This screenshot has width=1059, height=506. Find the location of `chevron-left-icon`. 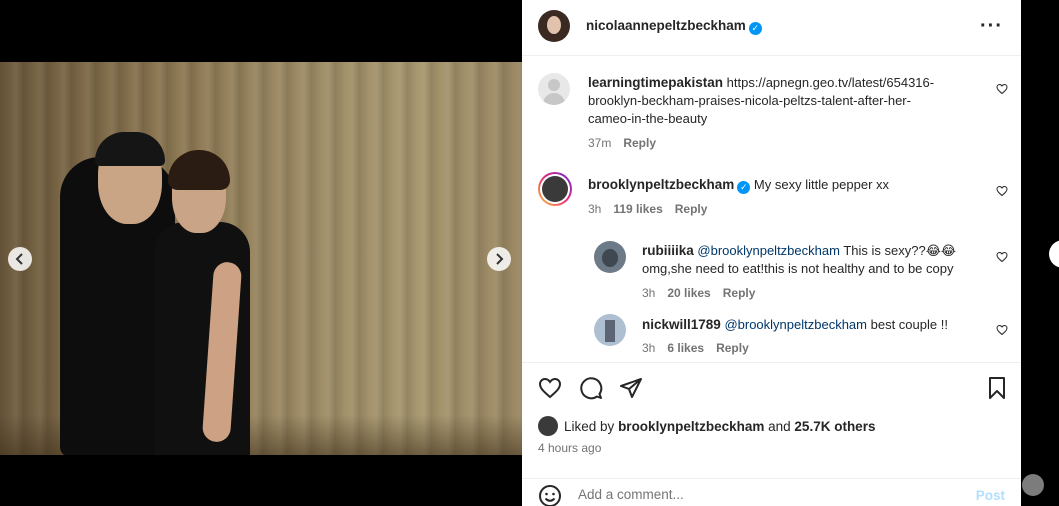

chevron-left-icon is located at coordinates (19, 259).